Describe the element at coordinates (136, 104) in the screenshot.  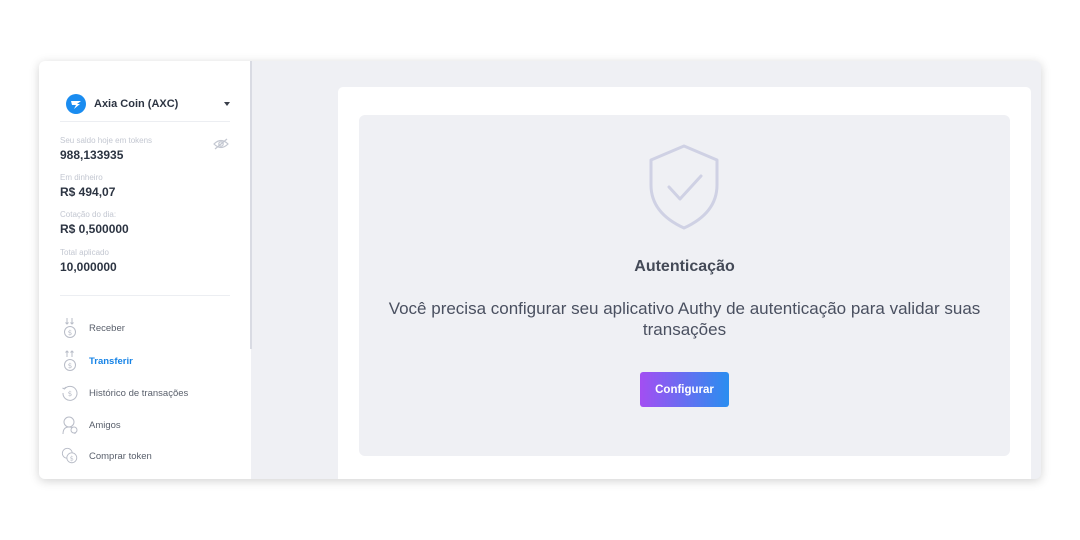
I see `coin-name: Axia Coin (AXC)` at that location.